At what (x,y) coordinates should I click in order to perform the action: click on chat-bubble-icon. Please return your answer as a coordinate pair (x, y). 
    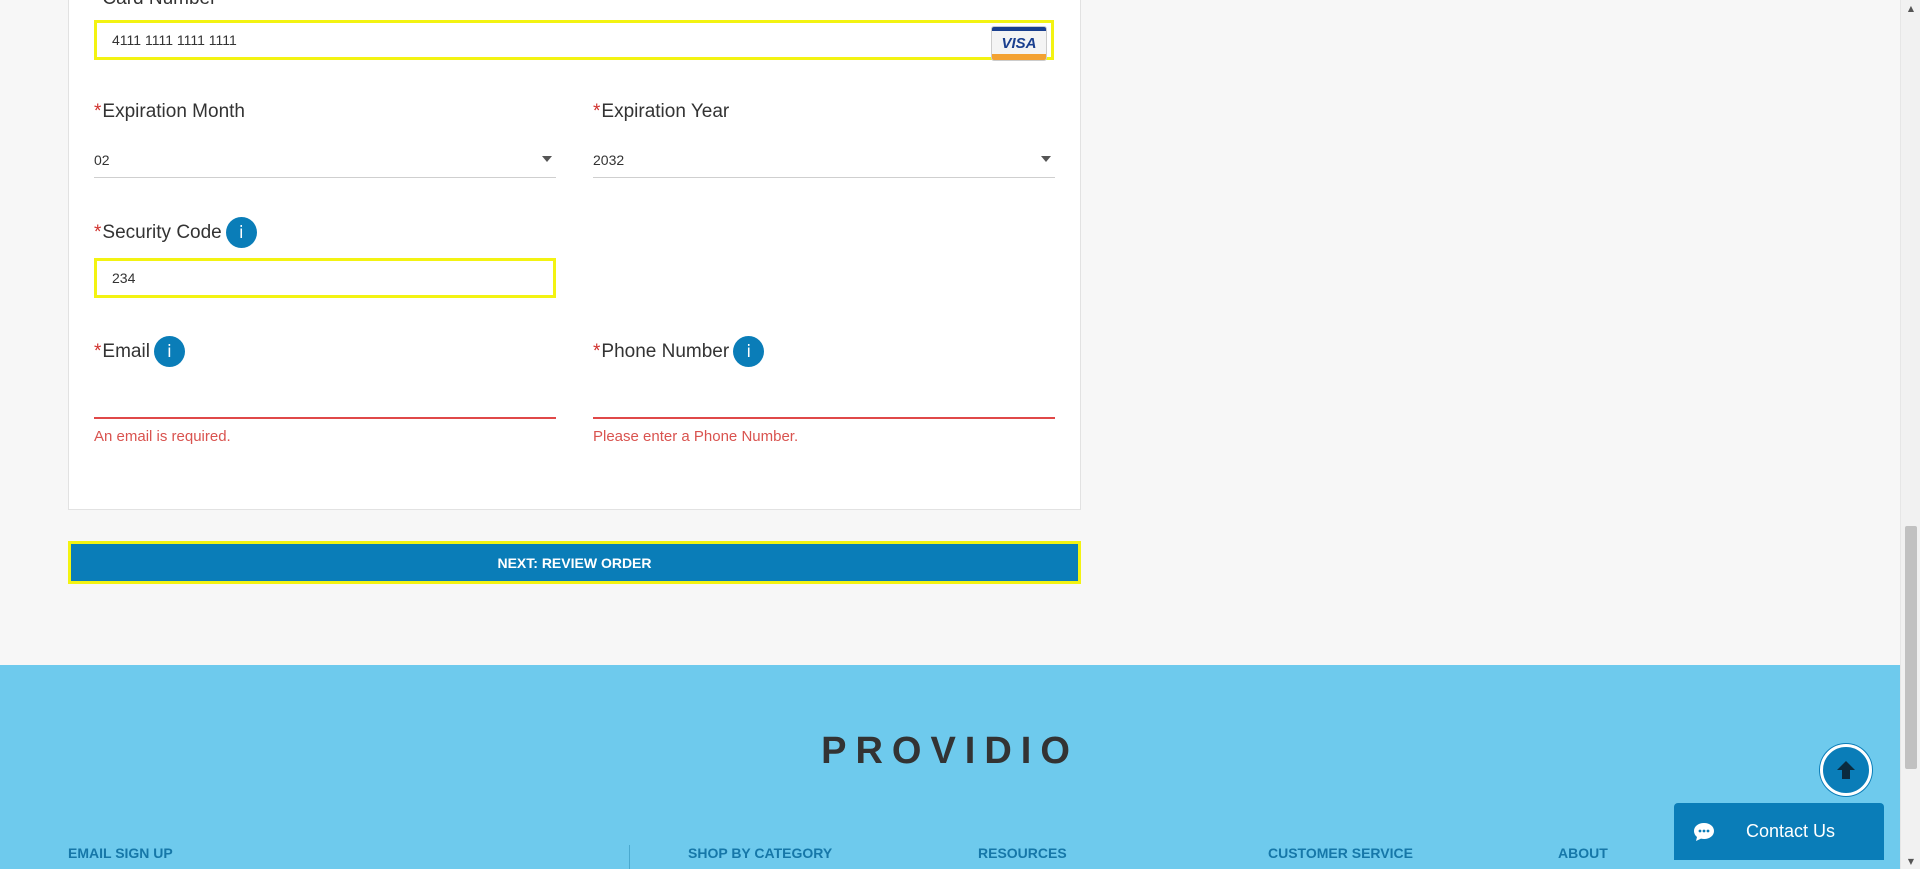
    Looking at the image, I should click on (1704, 832).